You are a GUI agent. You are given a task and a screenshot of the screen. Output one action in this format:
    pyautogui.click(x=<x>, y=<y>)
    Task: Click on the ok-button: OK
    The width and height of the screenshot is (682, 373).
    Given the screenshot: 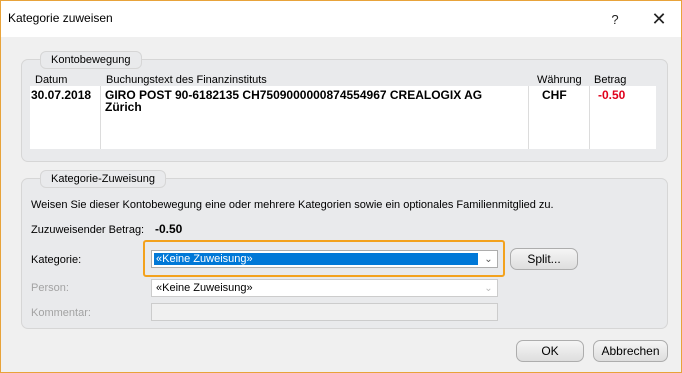 What is the action you would take?
    pyautogui.click(x=550, y=351)
    